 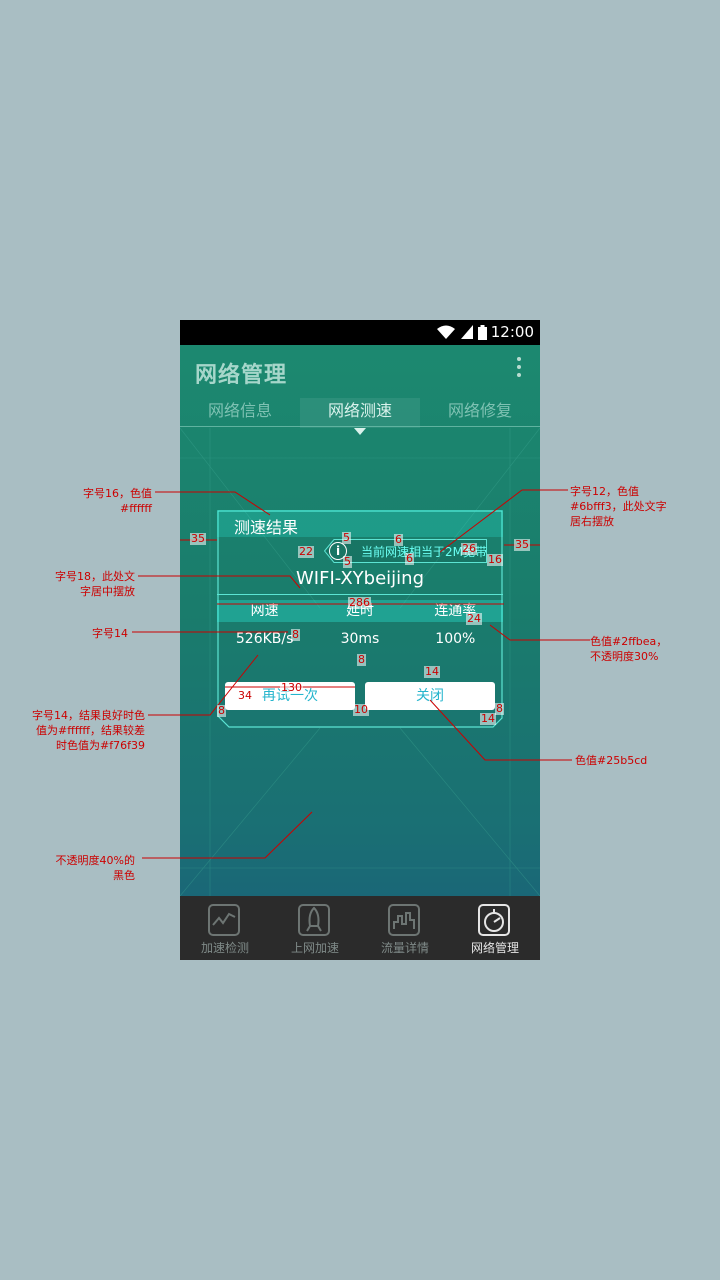 I want to click on annotation-header-color: 色值#2ffbea， 不透明度30%, so click(x=629, y=649).